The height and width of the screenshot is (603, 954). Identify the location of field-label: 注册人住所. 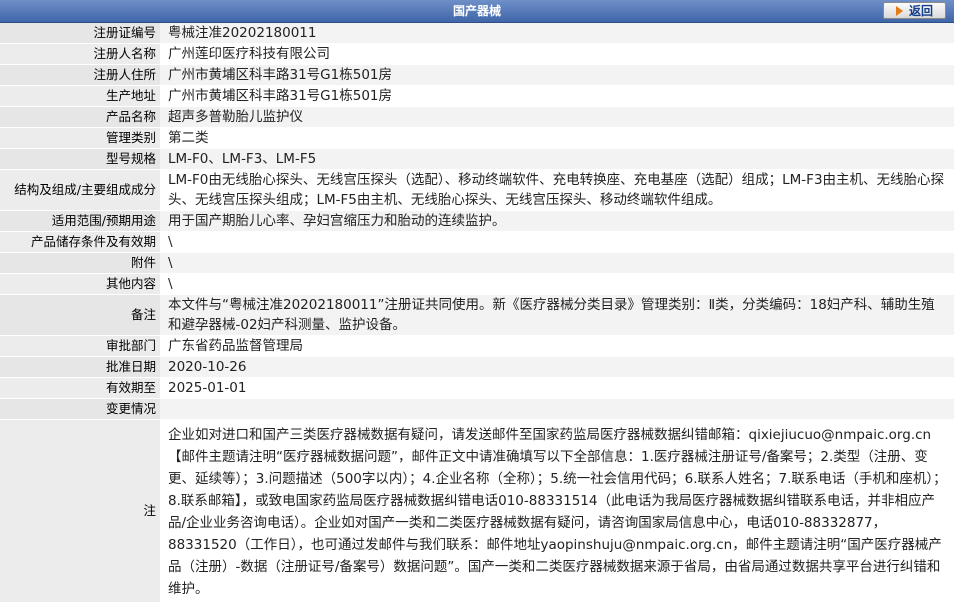
(80, 75).